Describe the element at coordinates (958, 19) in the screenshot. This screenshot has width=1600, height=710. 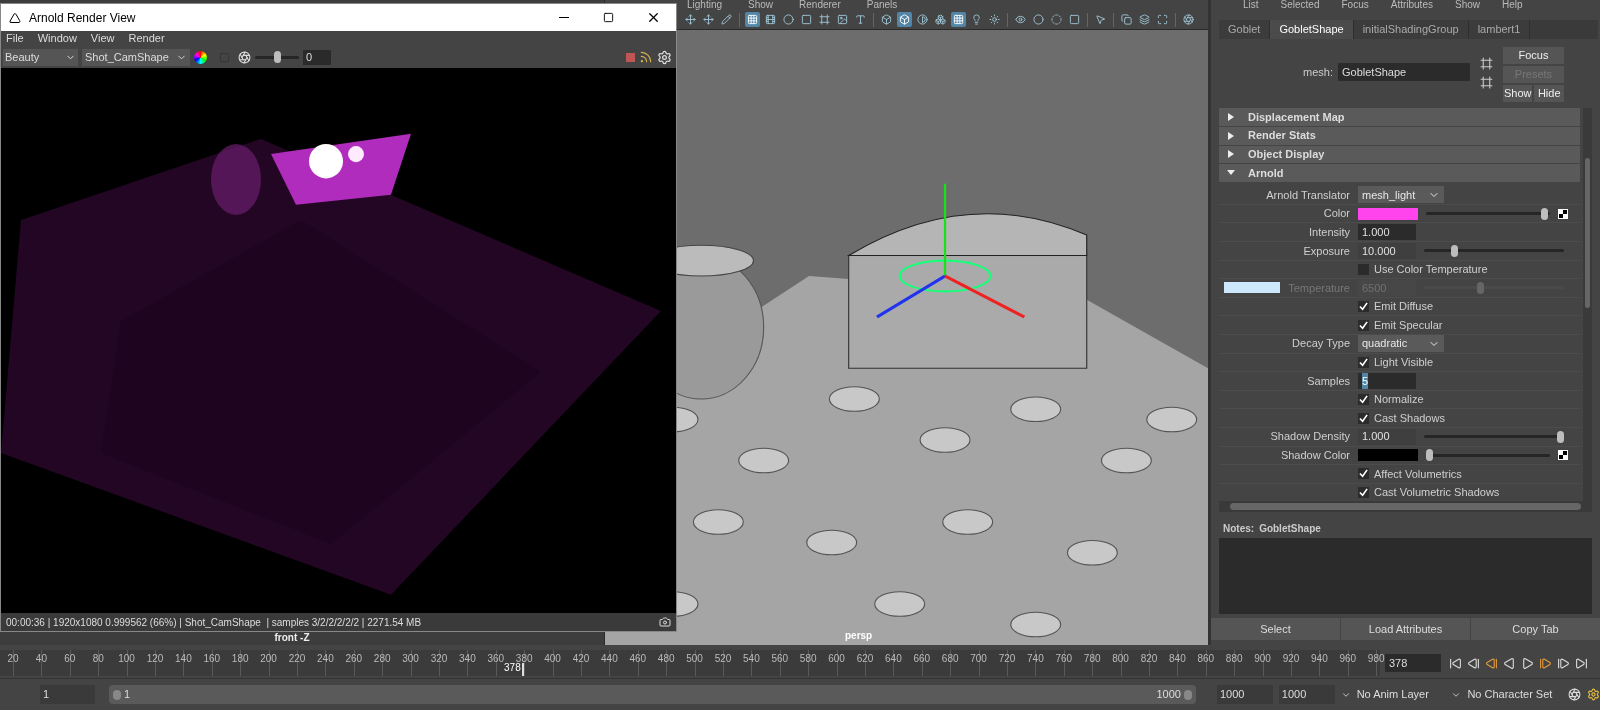
I see `checker-tool` at that location.